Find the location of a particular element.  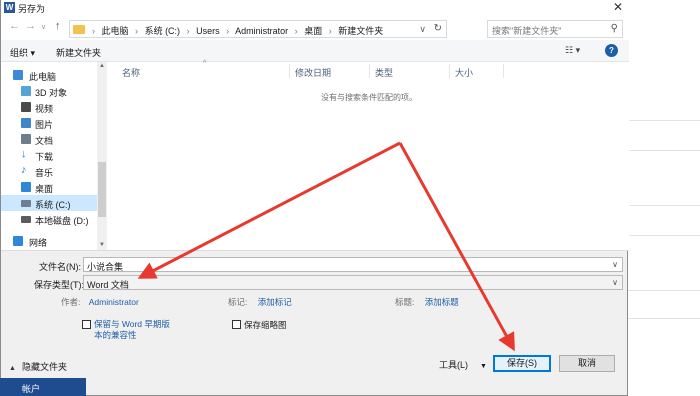

scrollbar-thumb is located at coordinates (102, 189).